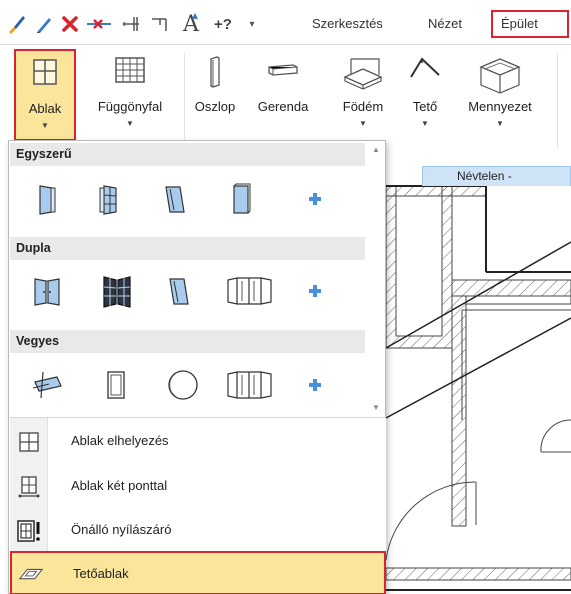 The height and width of the screenshot is (594, 571). Describe the element at coordinates (160, 24) in the screenshot. I see `tool-icon` at that location.